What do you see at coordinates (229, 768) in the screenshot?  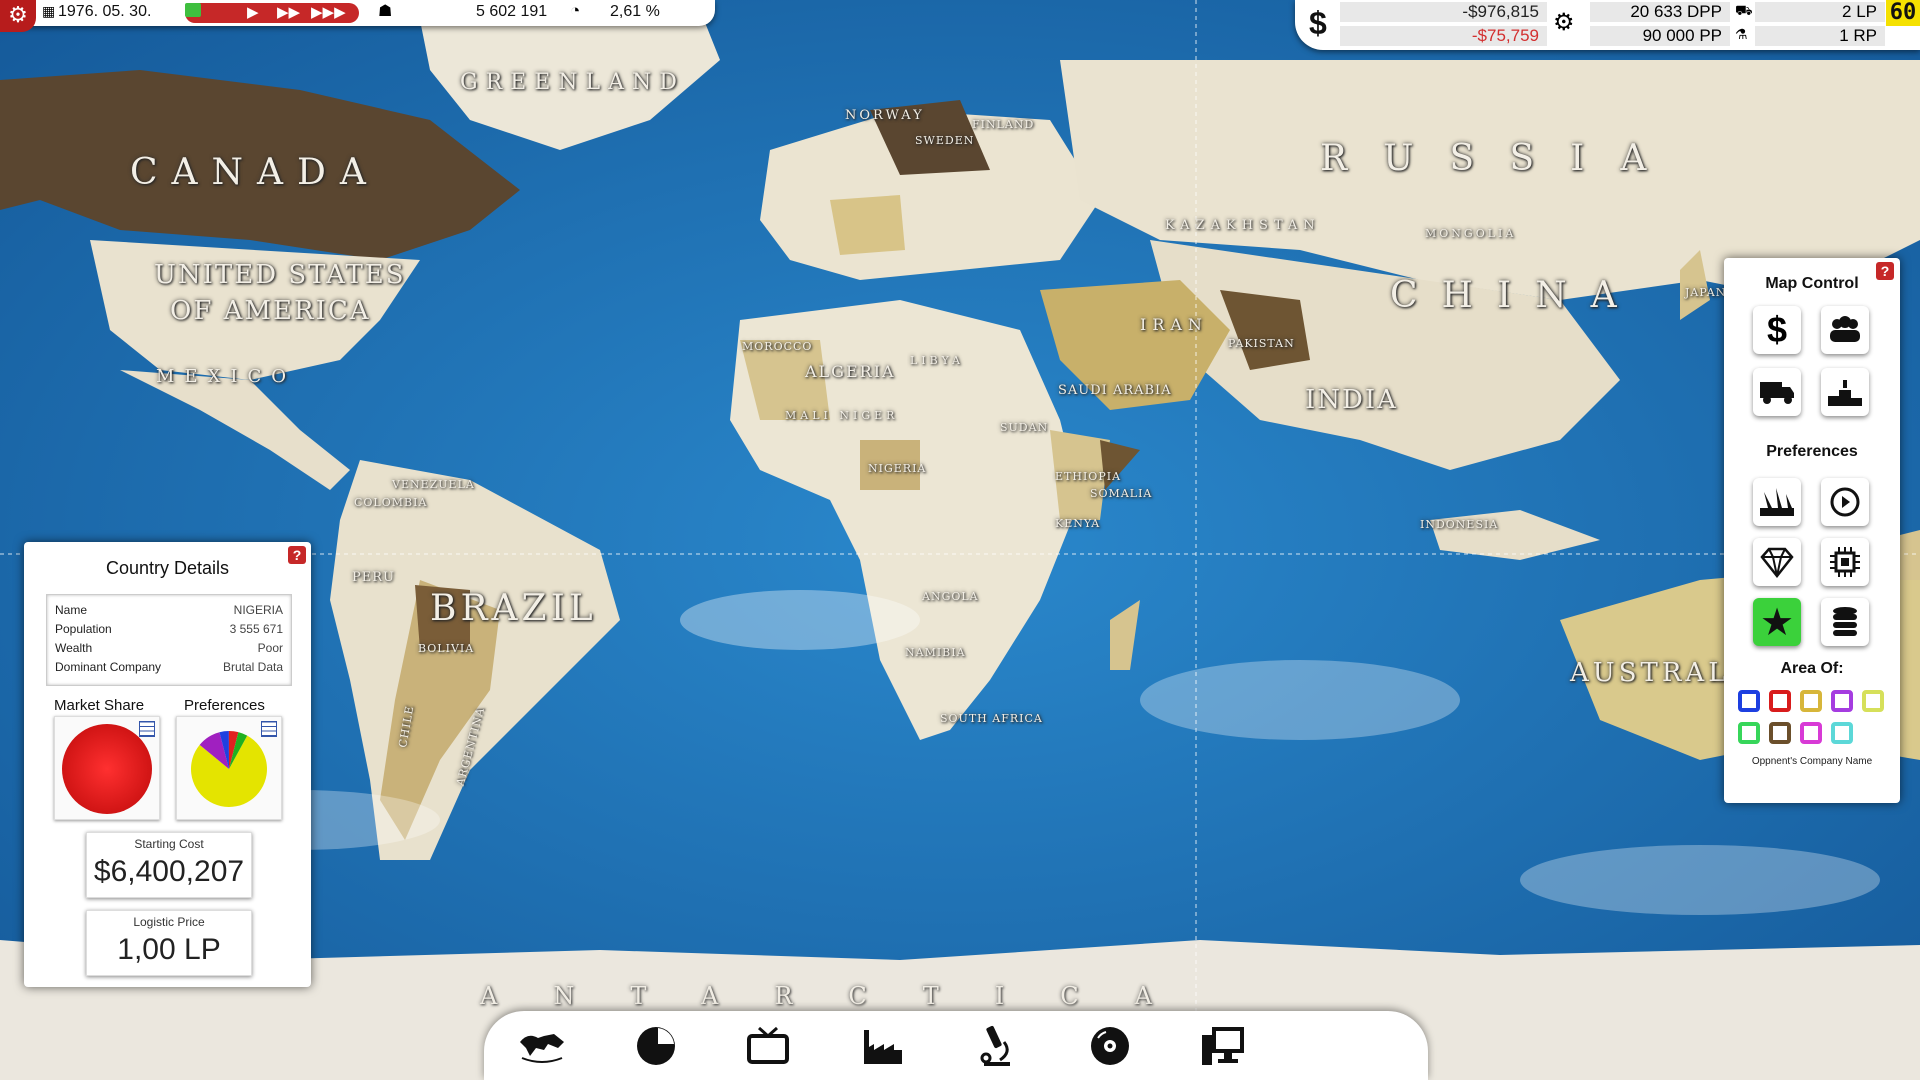 I see `preferences-chart` at bounding box center [229, 768].